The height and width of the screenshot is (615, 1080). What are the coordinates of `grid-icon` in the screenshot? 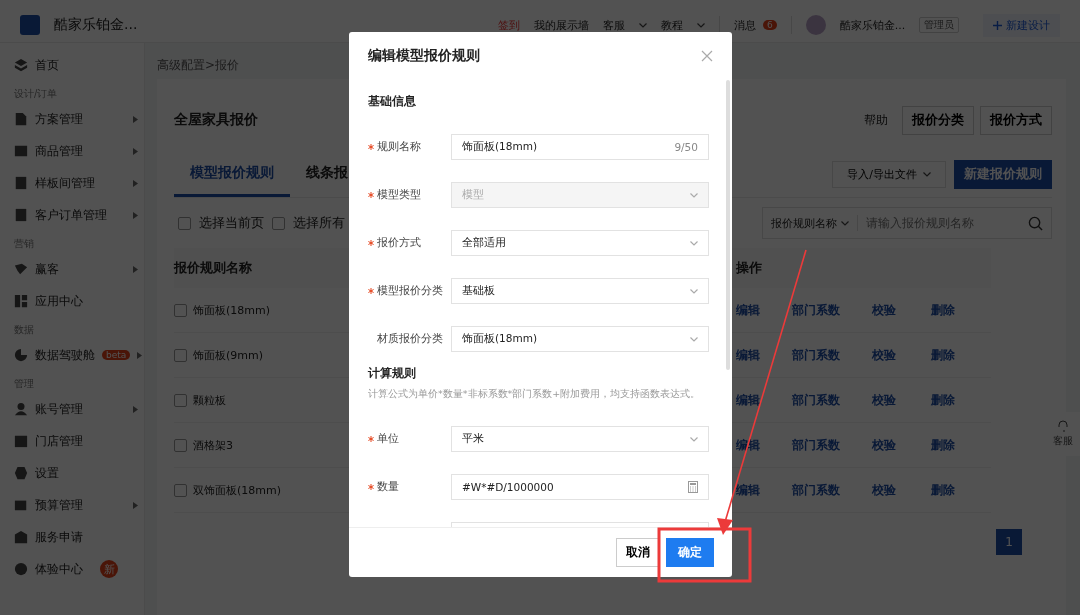 It's located at (21, 301).